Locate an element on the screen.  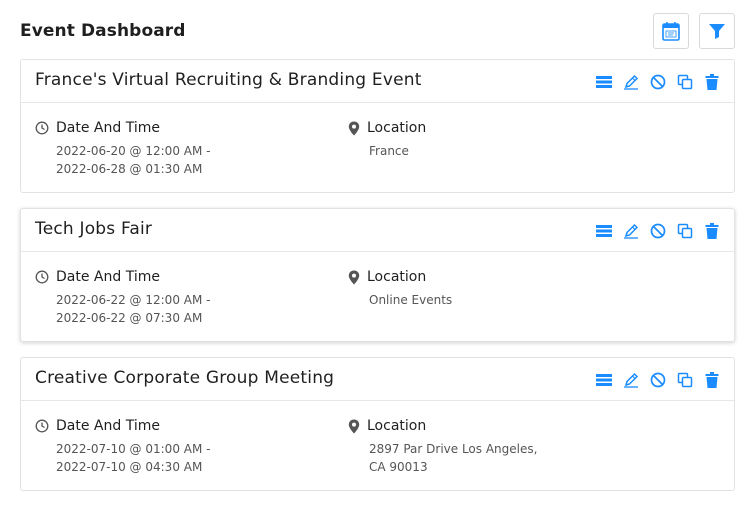
filter-button is located at coordinates (717, 31).